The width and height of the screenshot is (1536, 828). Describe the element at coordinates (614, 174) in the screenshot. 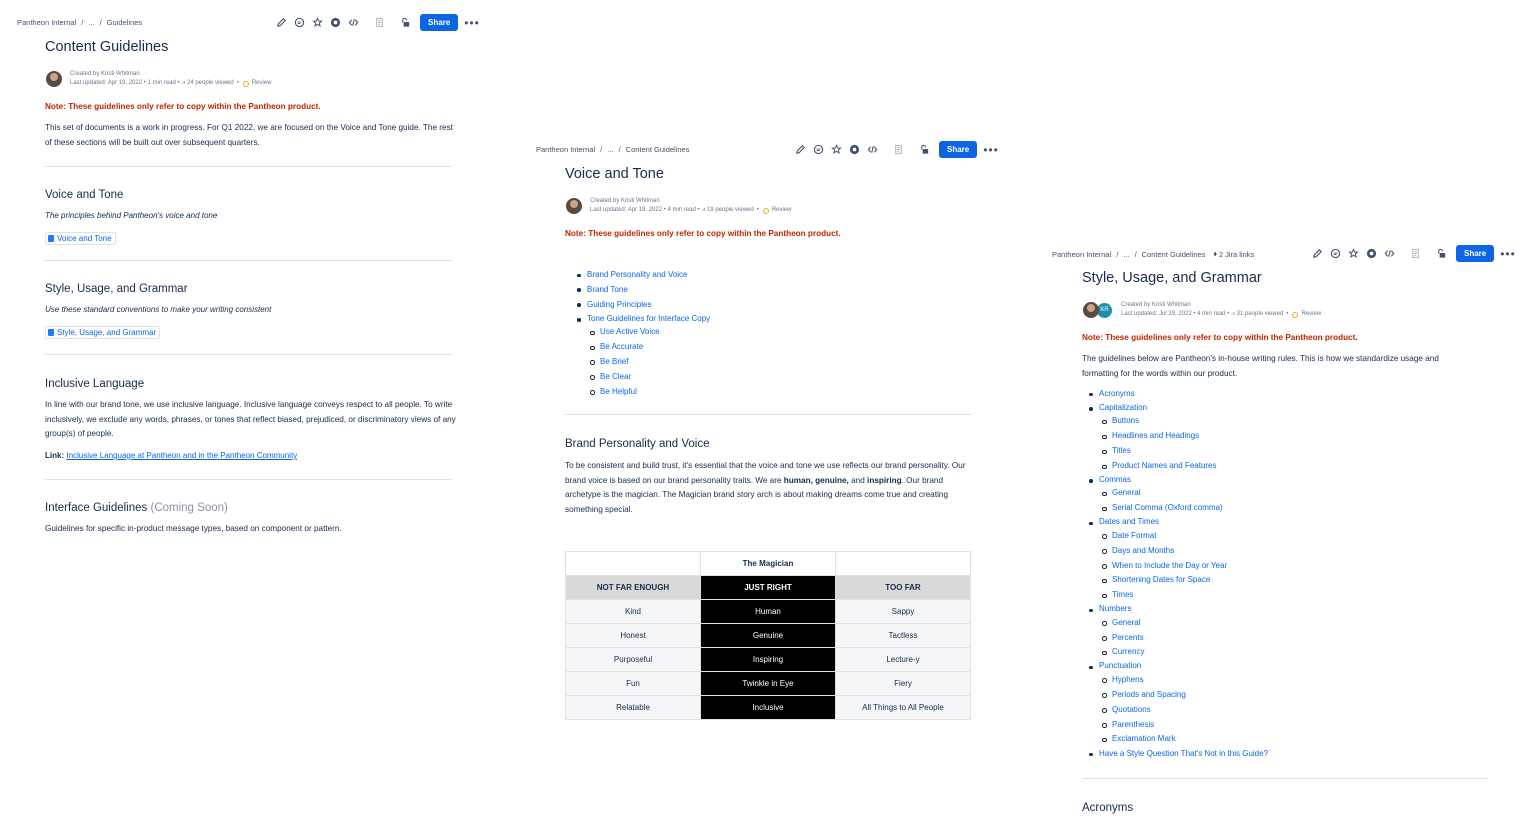

I see `page-title: Voice and Tone` at that location.